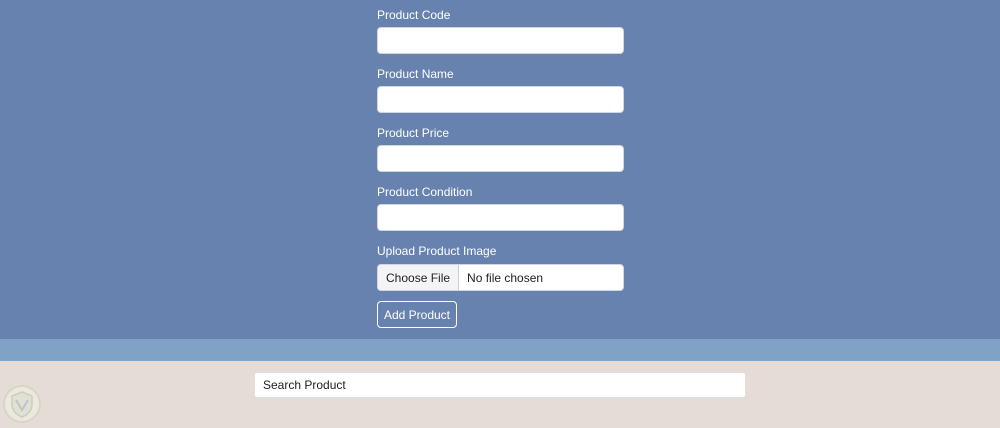  I want to click on choose-file-button: Choose File, so click(419, 277).